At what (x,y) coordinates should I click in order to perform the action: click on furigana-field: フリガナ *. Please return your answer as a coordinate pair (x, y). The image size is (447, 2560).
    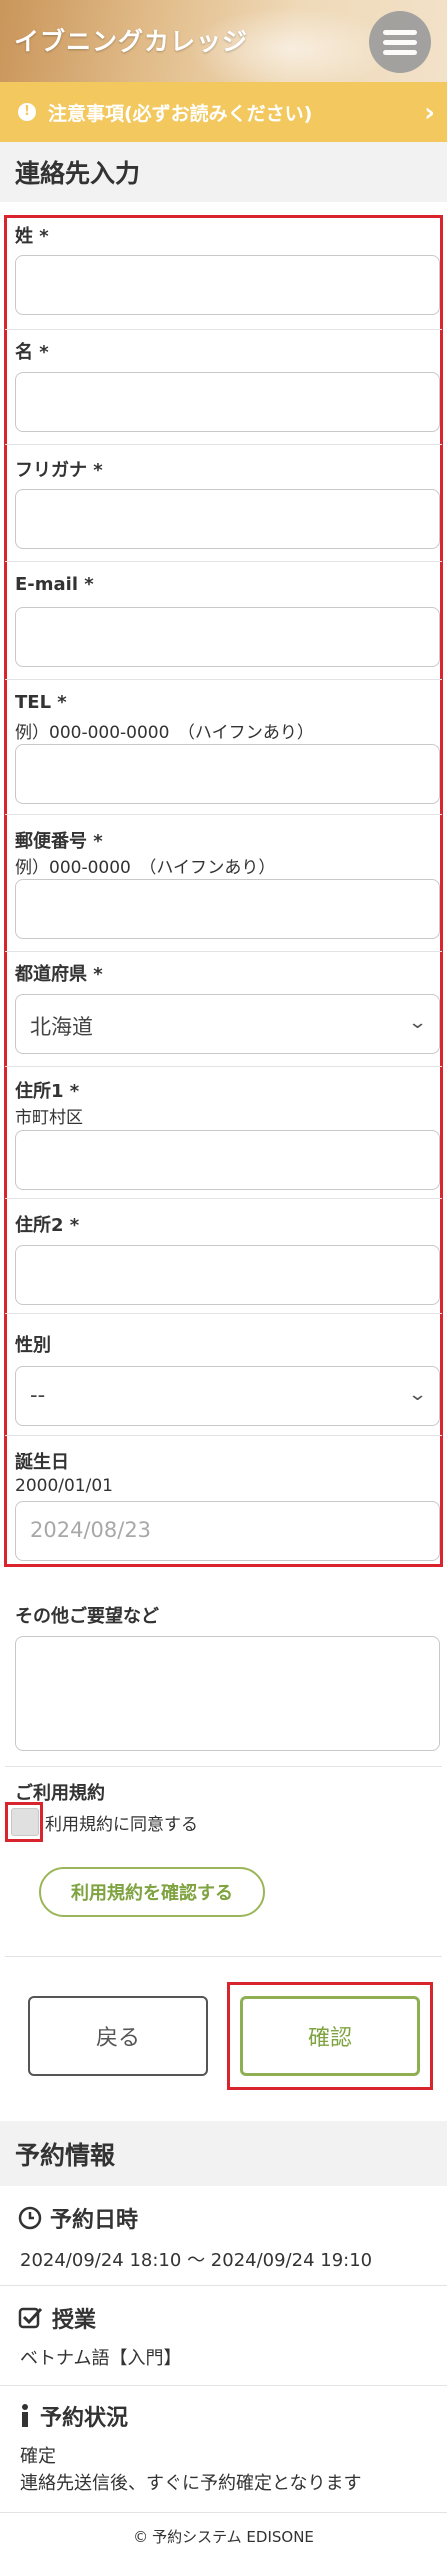
    Looking at the image, I should click on (223, 503).